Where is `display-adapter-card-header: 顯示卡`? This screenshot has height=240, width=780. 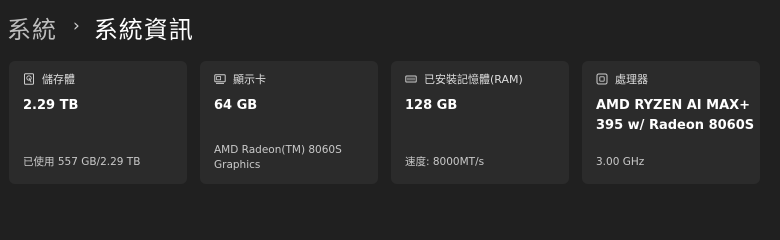 display-adapter-card-header: 顯示卡 is located at coordinates (240, 79).